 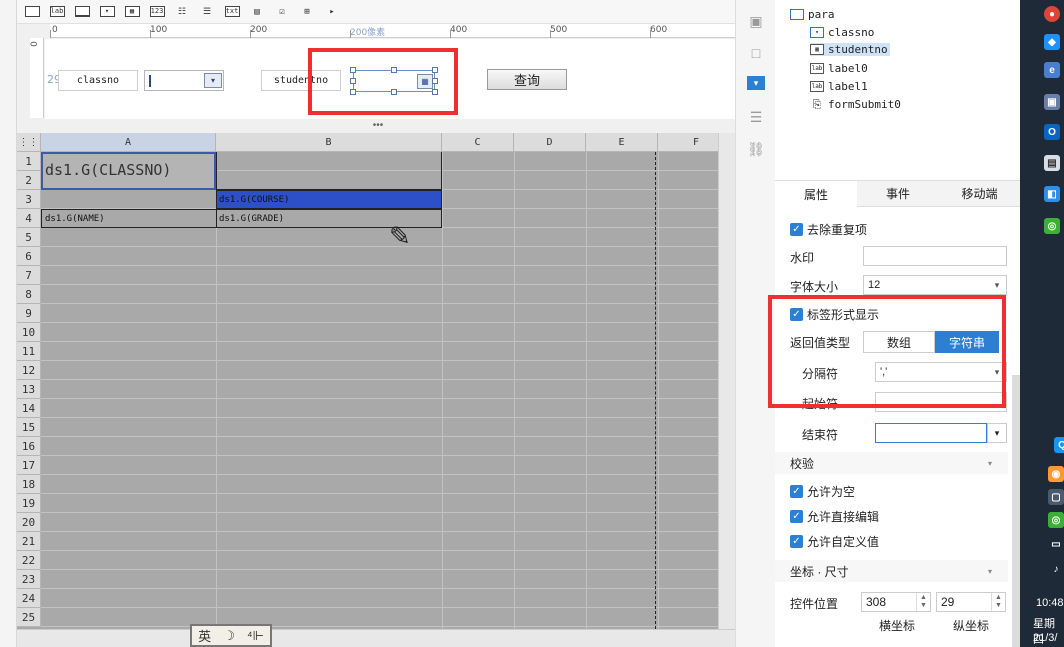 I want to click on ime-toolbar: 英 ☽ ⁴⊩, so click(x=231, y=635).